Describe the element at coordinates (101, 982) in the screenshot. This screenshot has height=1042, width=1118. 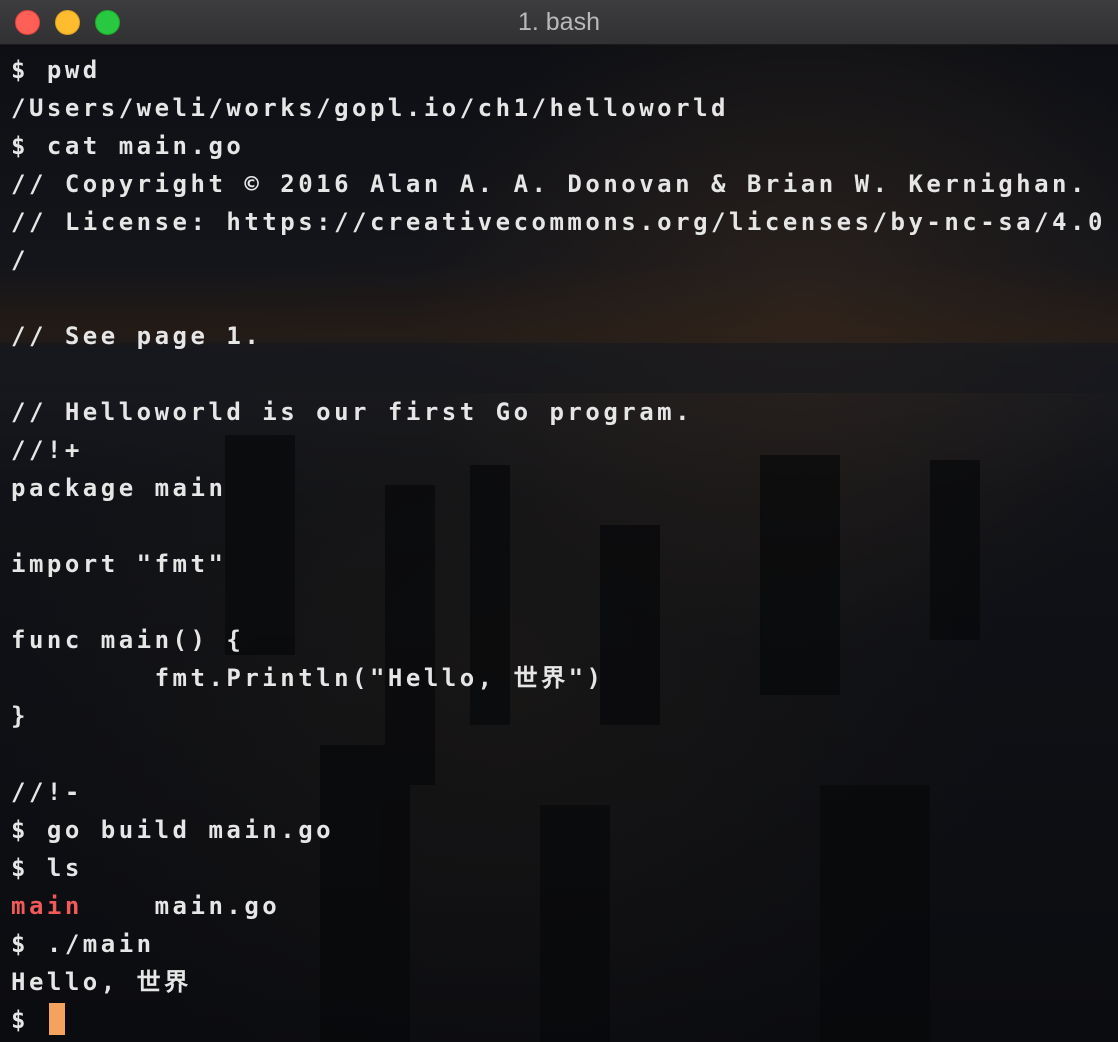
I see `terminal-line: Hello, 世界` at that location.